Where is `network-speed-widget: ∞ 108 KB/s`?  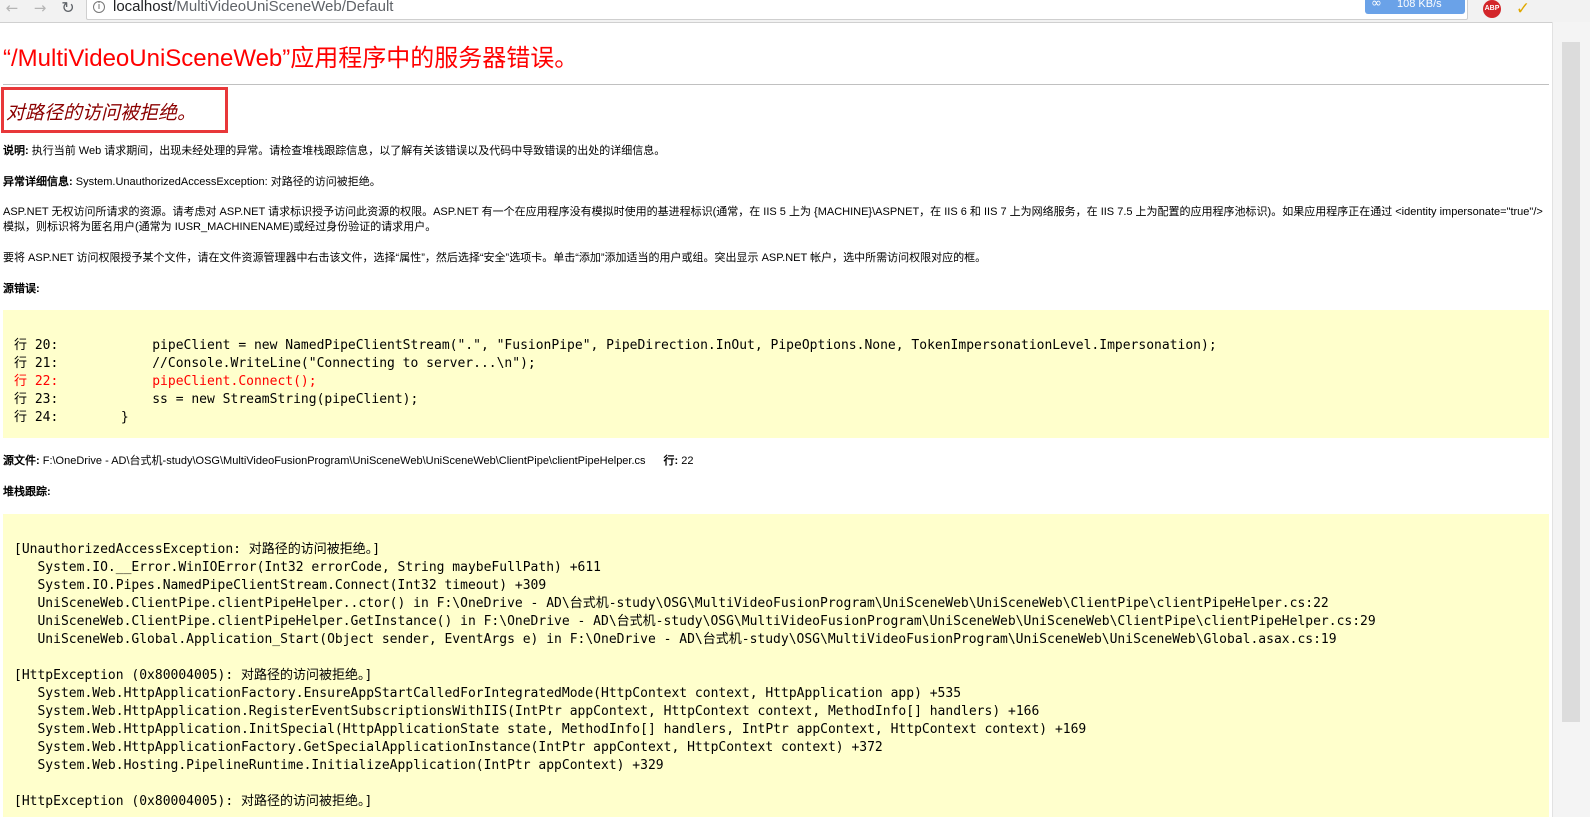
network-speed-widget: ∞ 108 KB/s is located at coordinates (1415, 7).